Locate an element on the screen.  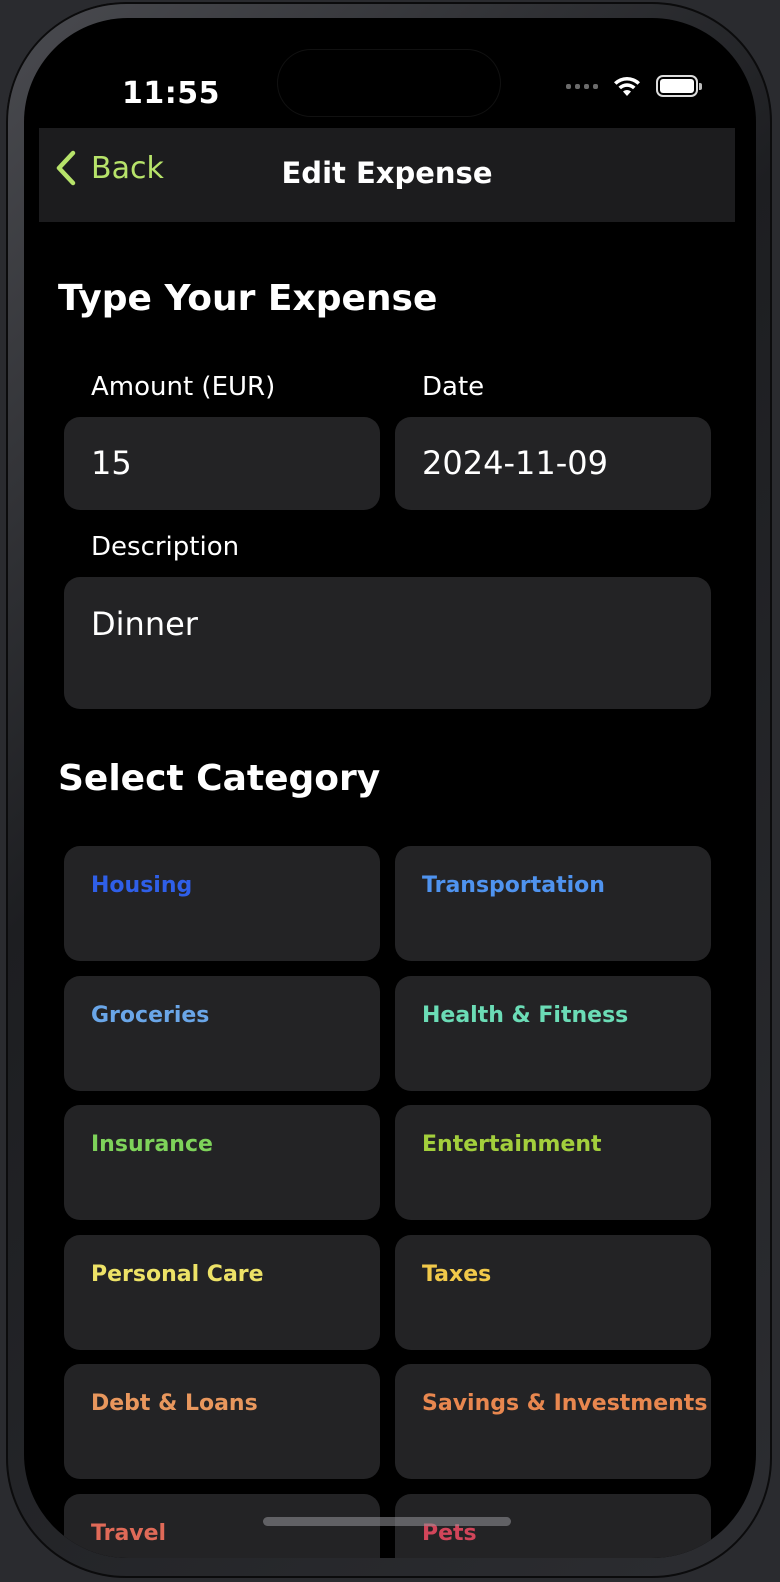
category-label: Taxes is located at coordinates (457, 1274).